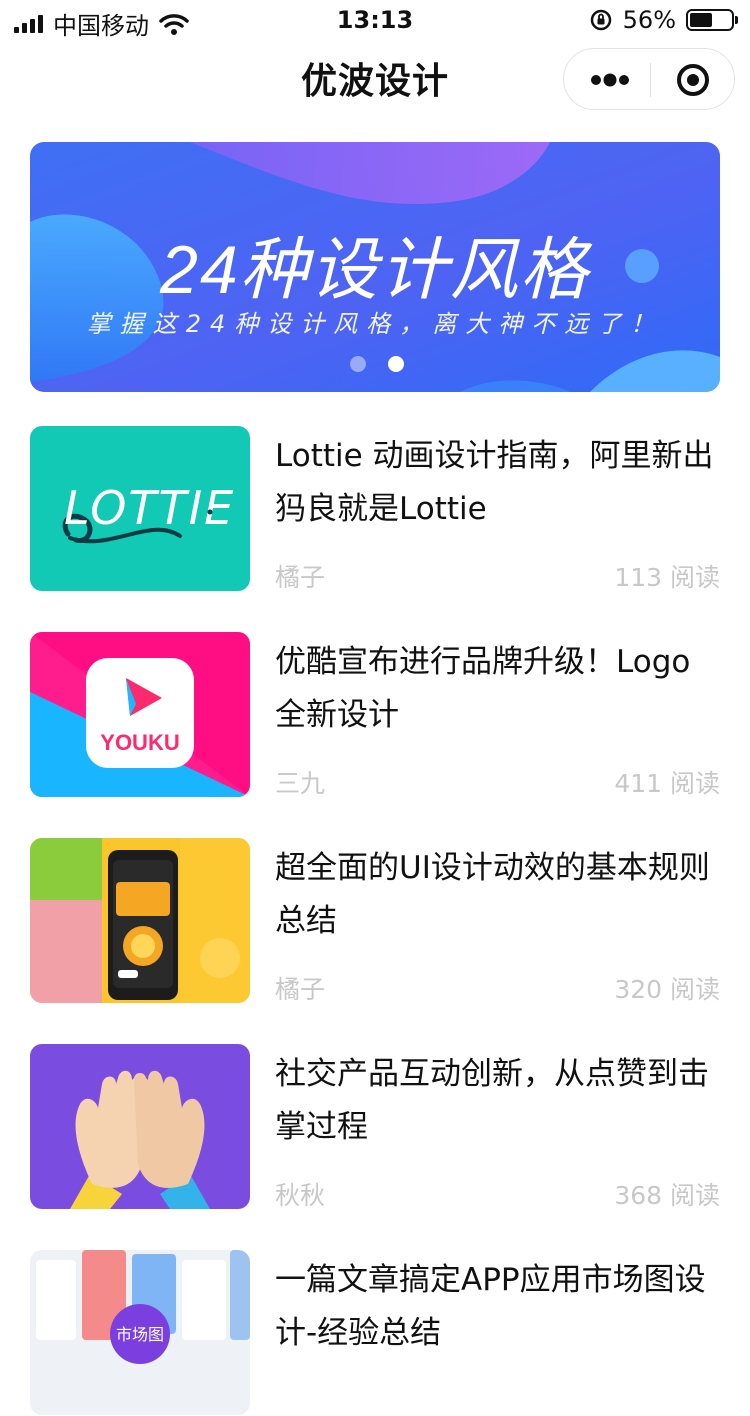  Describe the element at coordinates (139, 742) in the screenshot. I see `youku-logo-text: YOUKU` at that location.